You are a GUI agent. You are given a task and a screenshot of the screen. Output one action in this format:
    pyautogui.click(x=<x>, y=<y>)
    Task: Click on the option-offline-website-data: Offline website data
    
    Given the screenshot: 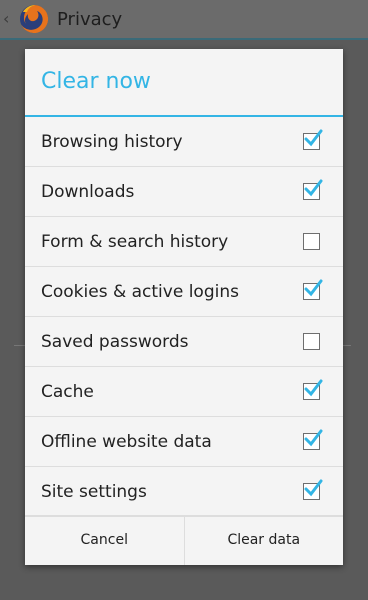 What is the action you would take?
    pyautogui.click(x=184, y=442)
    